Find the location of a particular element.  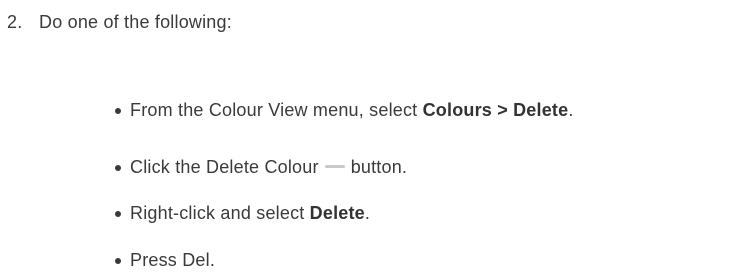

step-number: 2. is located at coordinates (15, 22).